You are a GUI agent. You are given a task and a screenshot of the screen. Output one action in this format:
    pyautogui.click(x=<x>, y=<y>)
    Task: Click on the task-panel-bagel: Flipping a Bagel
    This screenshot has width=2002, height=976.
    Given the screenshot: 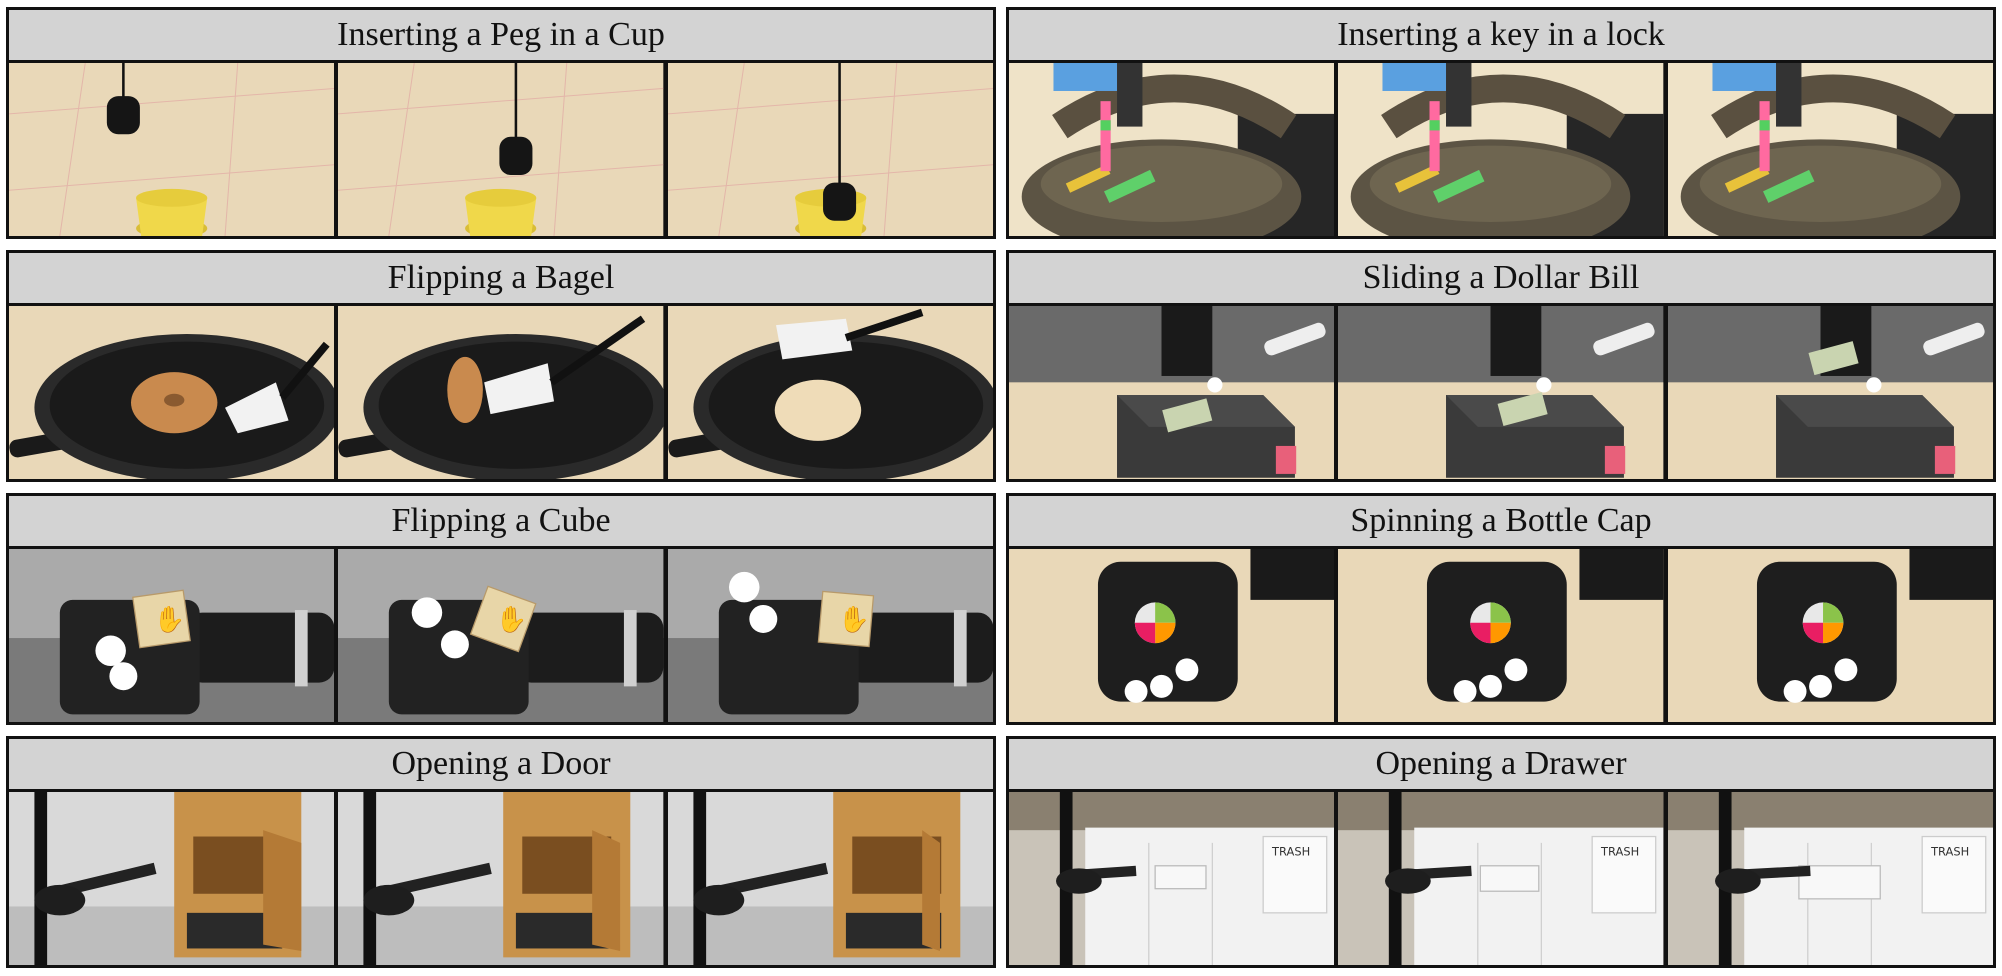 What is the action you would take?
    pyautogui.click(x=501, y=366)
    